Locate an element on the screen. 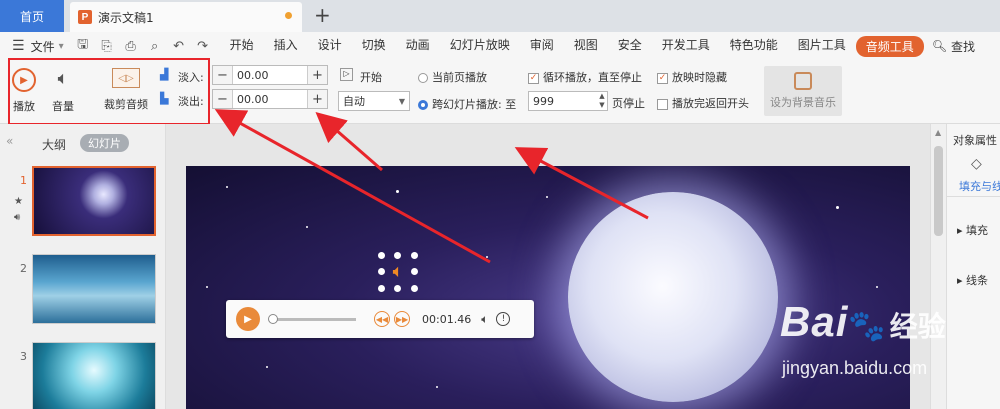  properties-title: 对象属性 is located at coordinates (975, 140).